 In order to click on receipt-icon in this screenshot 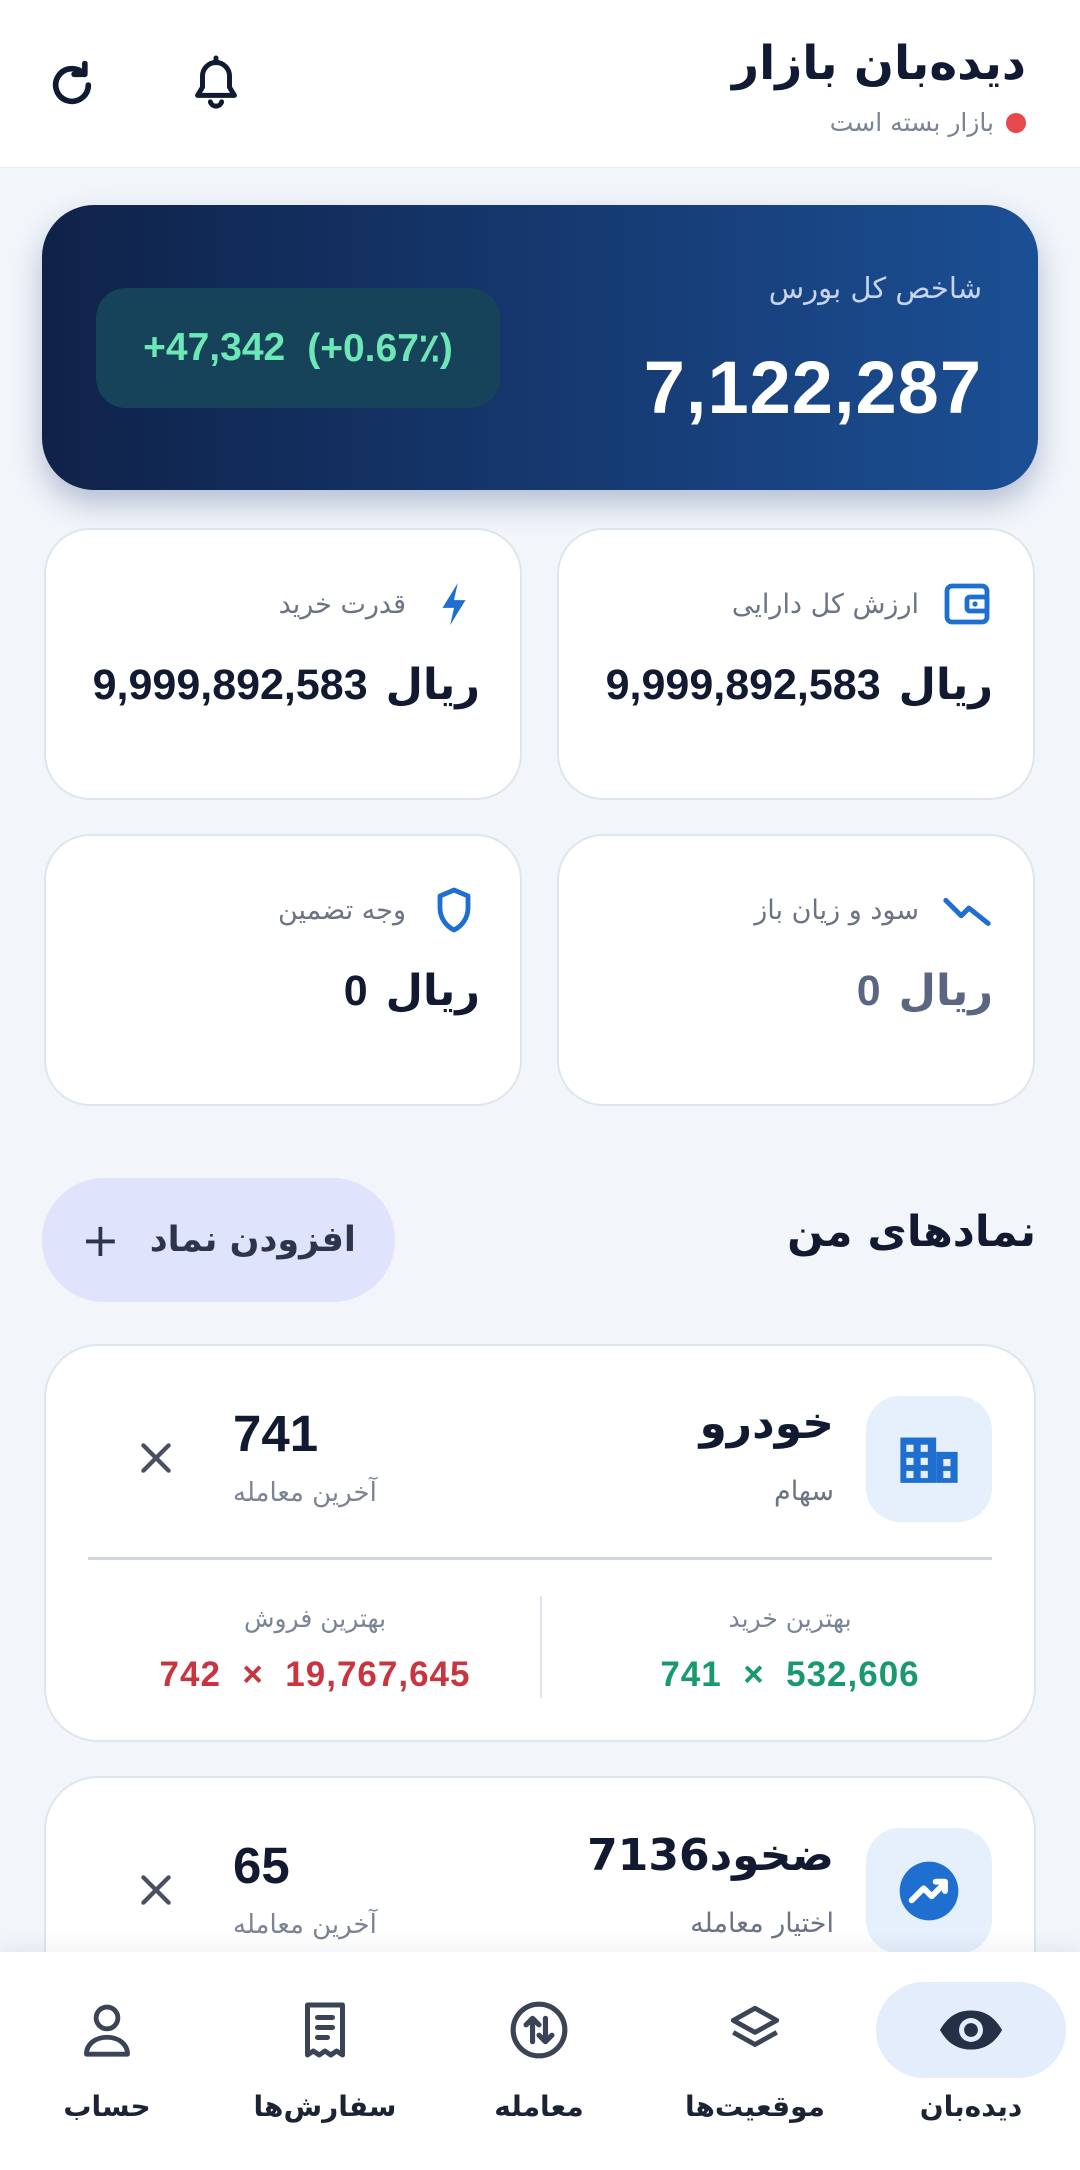, I will do `click(325, 2030)`.